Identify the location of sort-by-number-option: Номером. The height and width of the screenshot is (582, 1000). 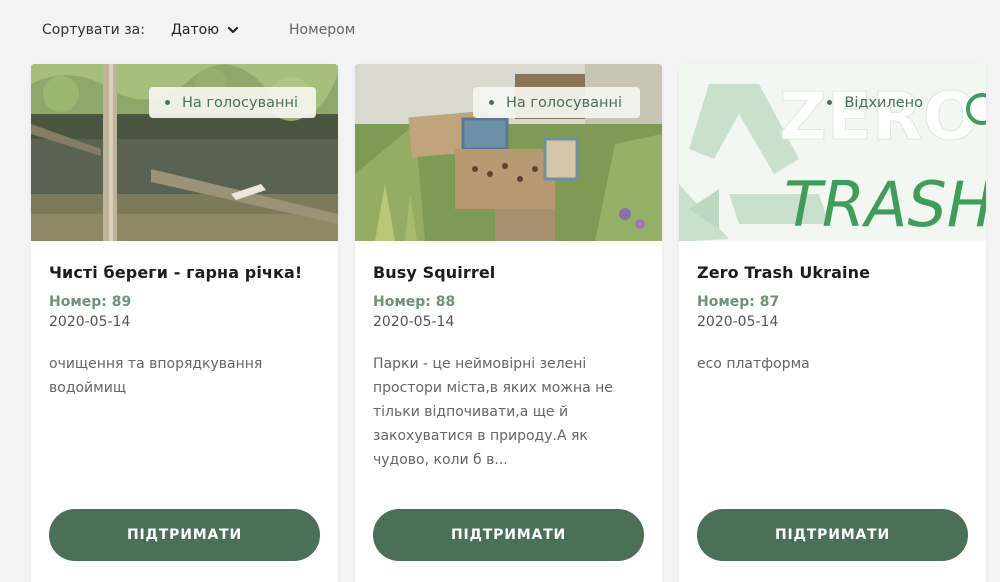
(322, 30).